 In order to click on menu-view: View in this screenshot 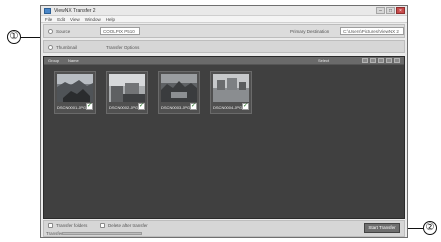, I will do `click(75, 19)`.